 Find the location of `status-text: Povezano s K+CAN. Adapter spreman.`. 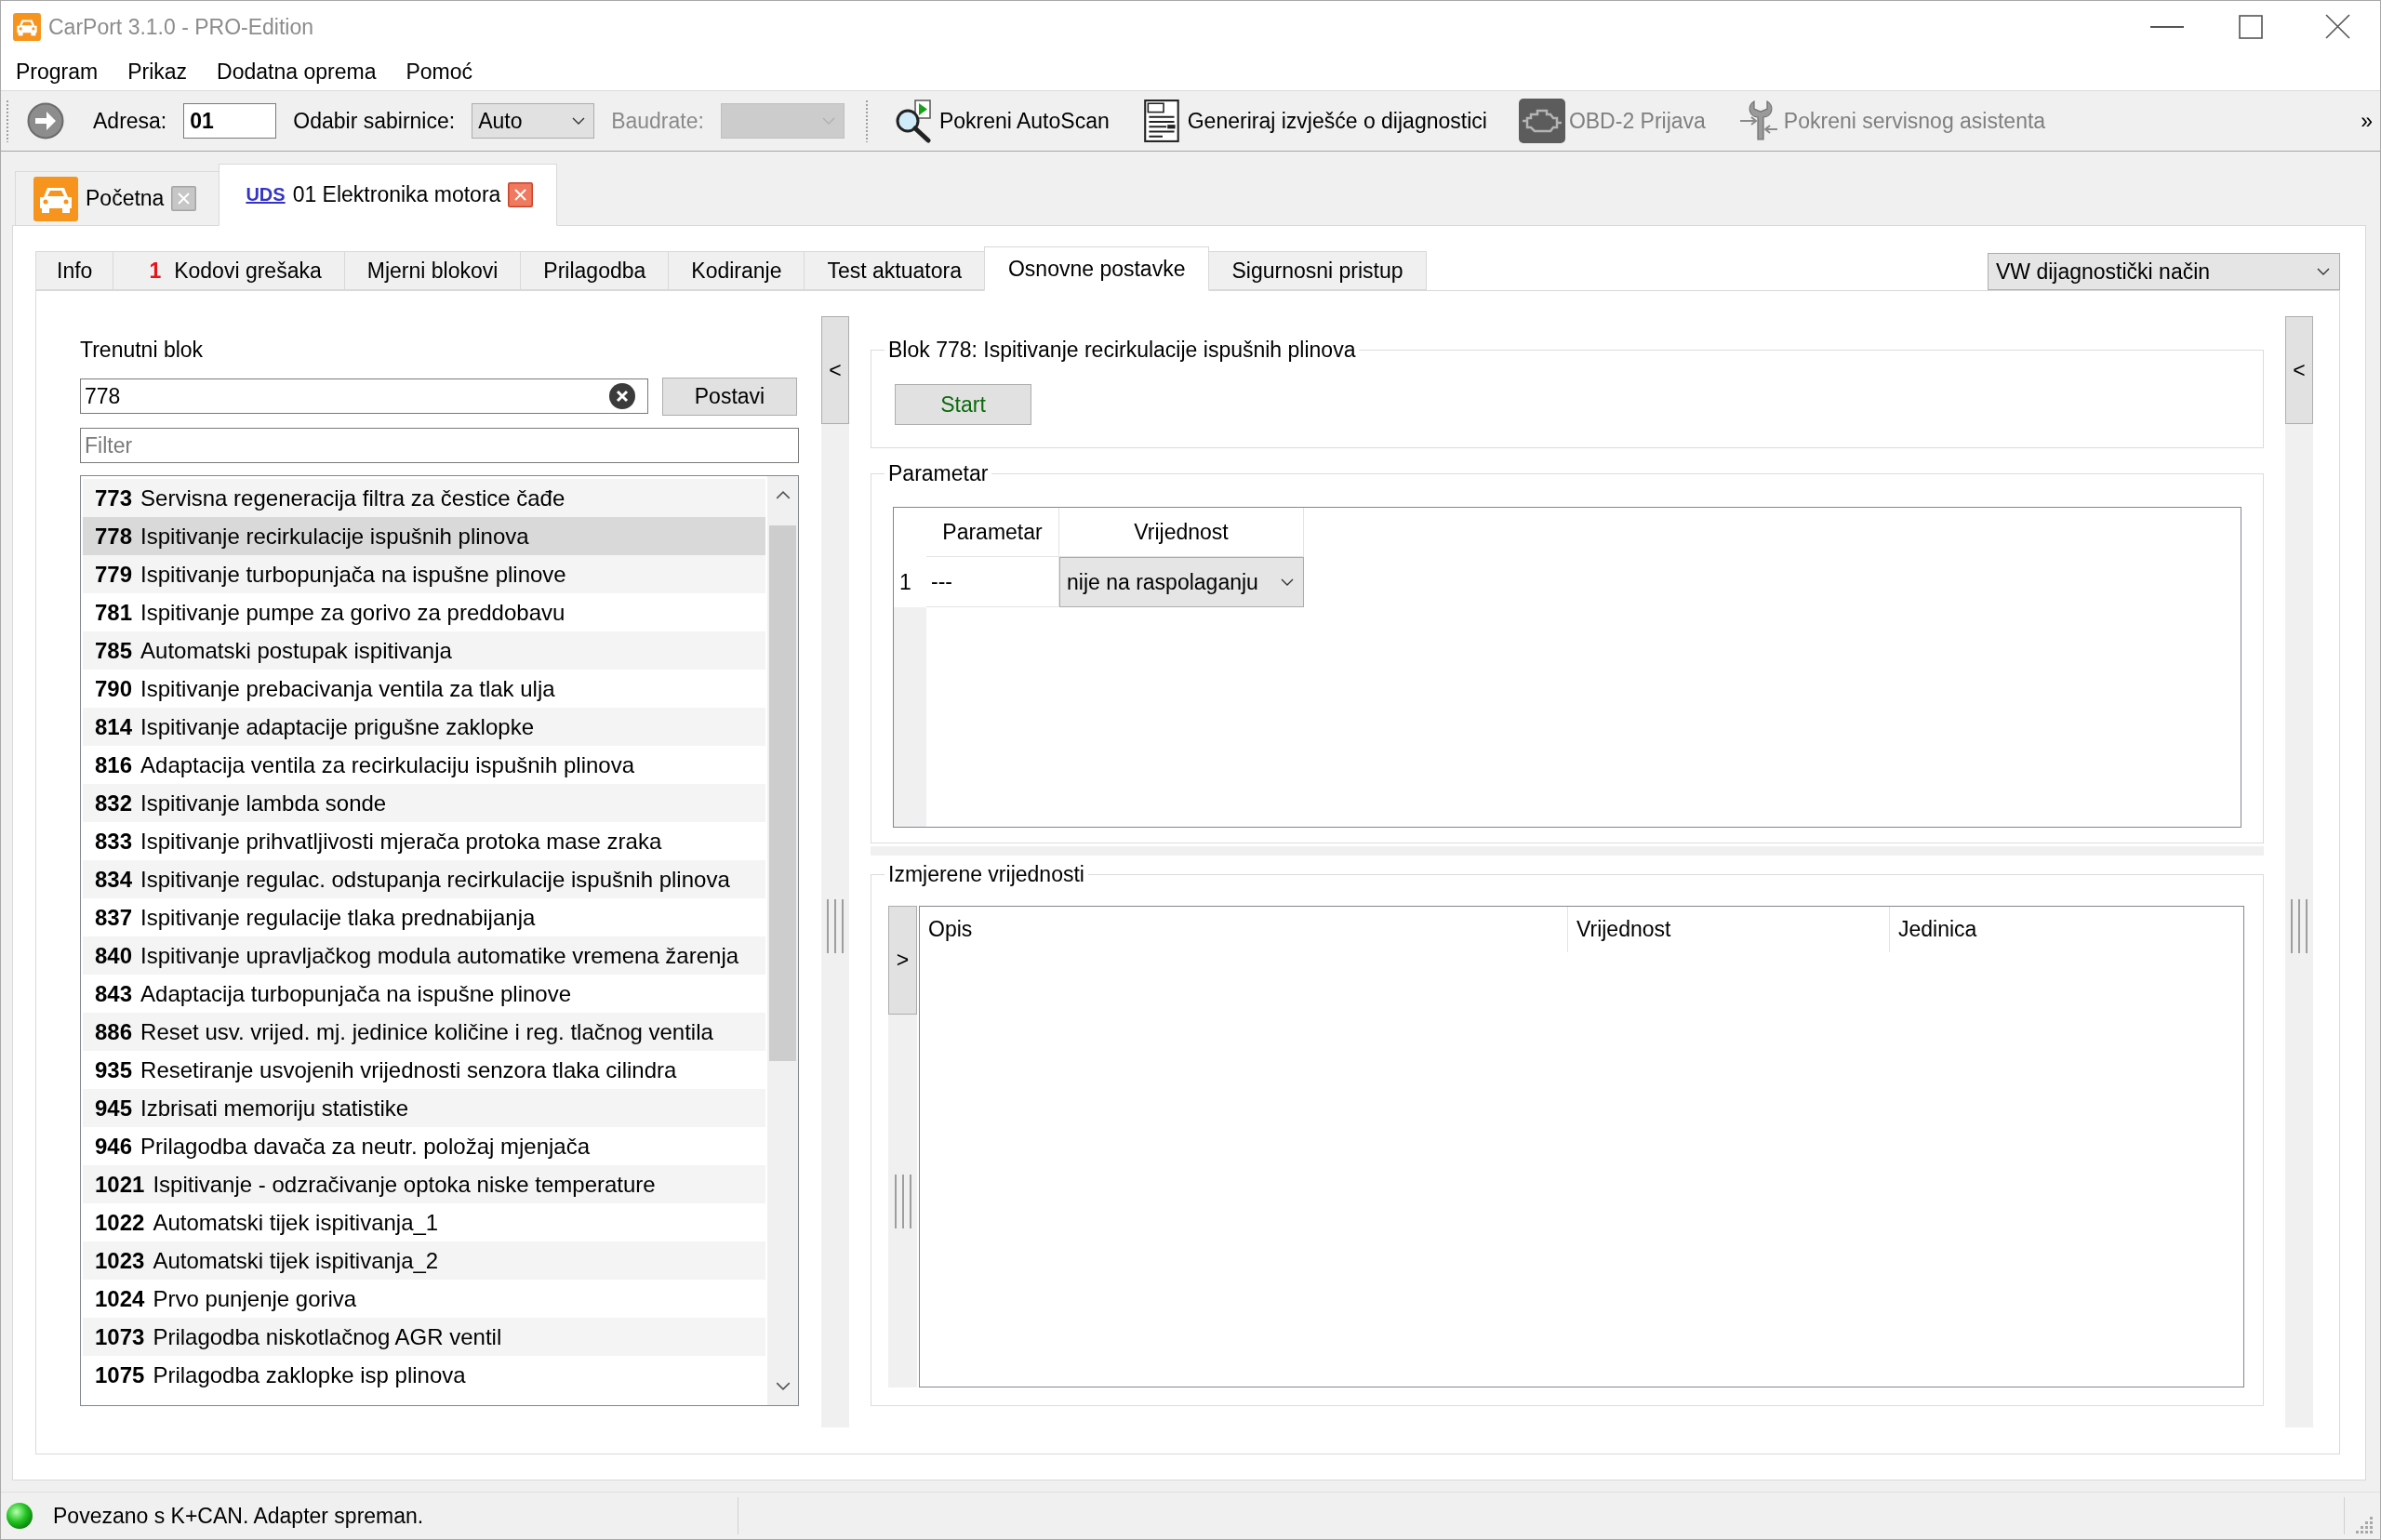

status-text: Povezano s K+CAN. Adapter spreman. is located at coordinates (239, 1516).